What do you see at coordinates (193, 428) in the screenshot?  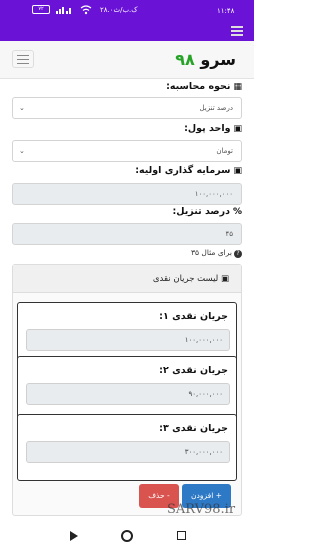 I see `cash-flow-label: جریان نقدی ۳:` at bounding box center [193, 428].